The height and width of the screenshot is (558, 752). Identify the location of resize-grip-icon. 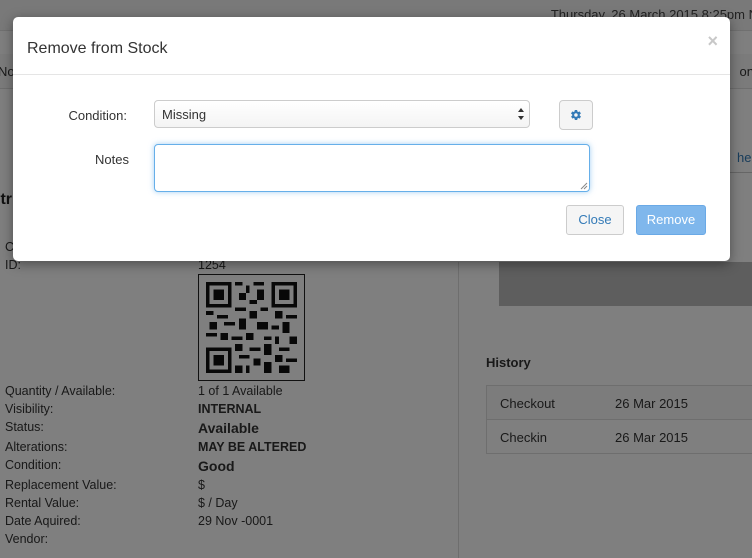
(584, 186).